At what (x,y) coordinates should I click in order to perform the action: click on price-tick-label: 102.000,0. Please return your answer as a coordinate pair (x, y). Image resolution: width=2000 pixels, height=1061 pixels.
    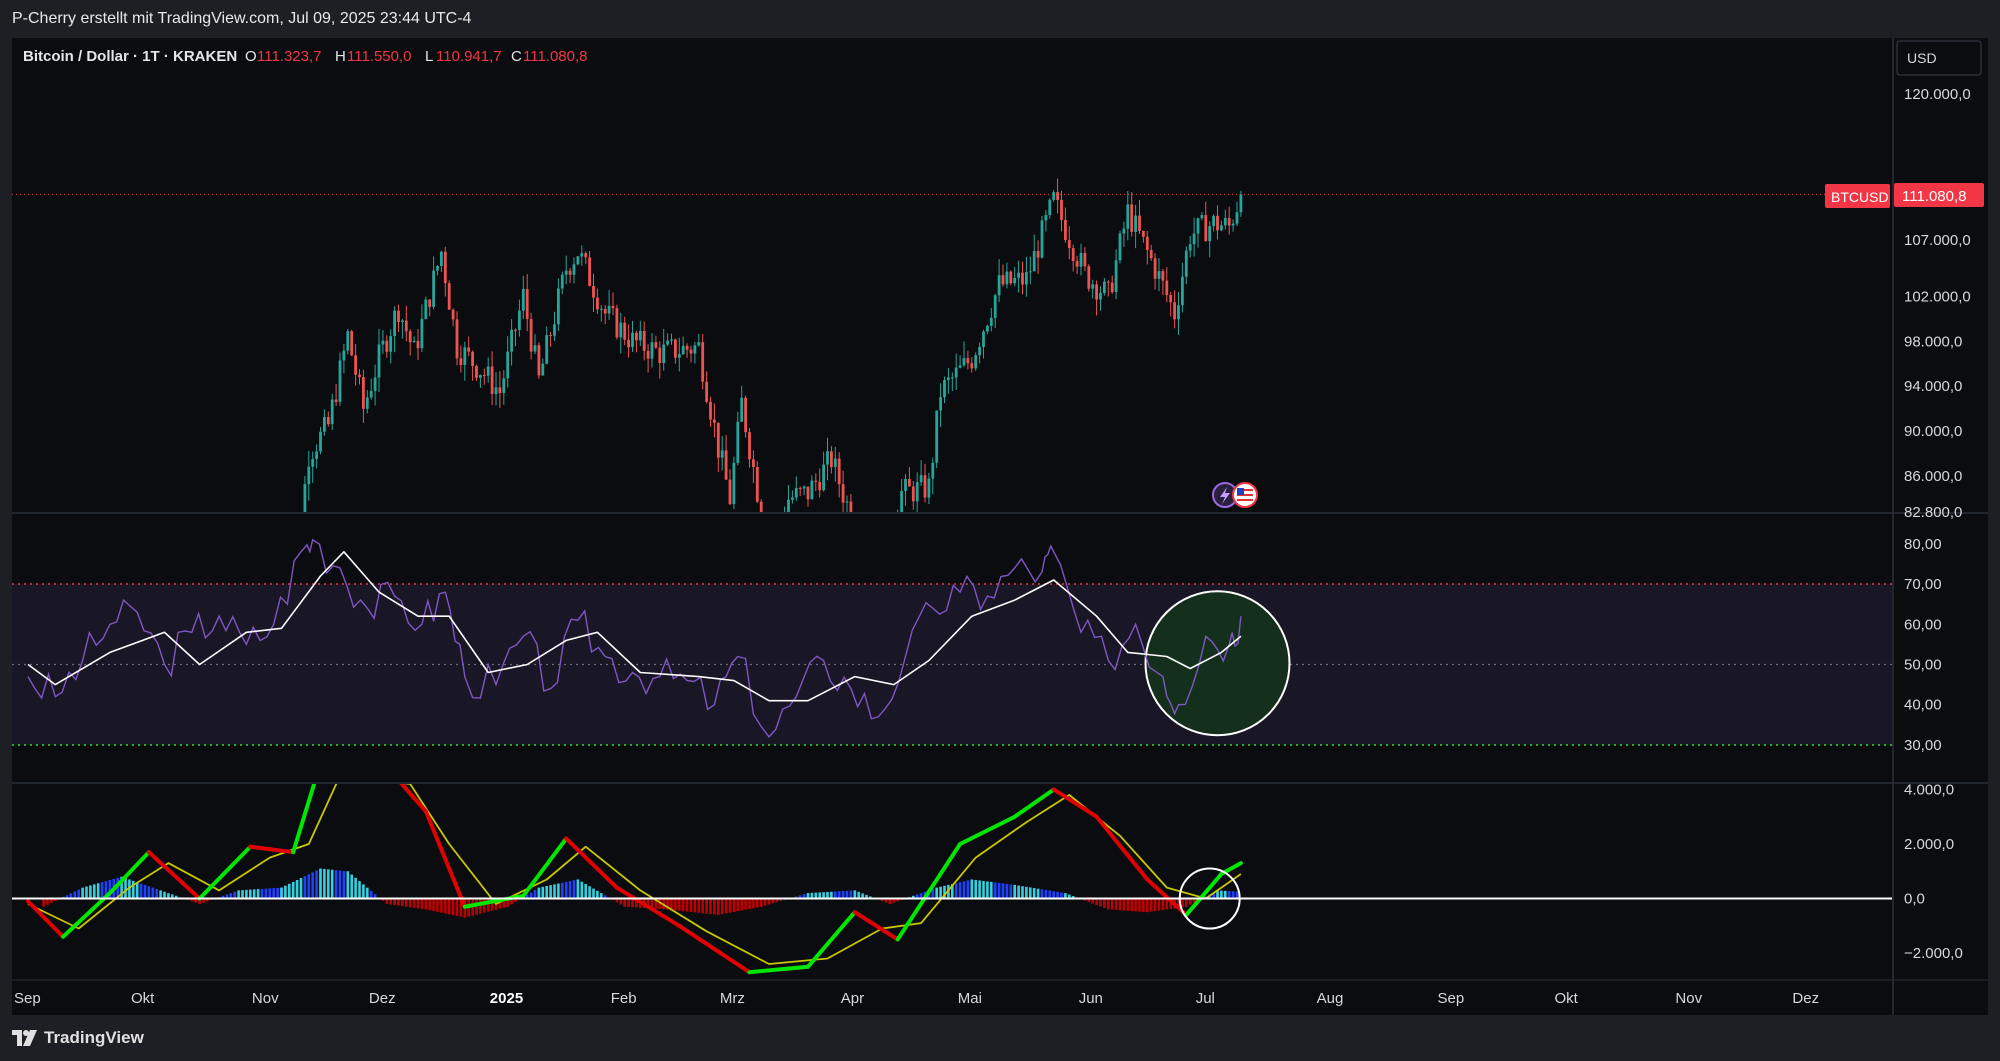
    Looking at the image, I should click on (1937, 296).